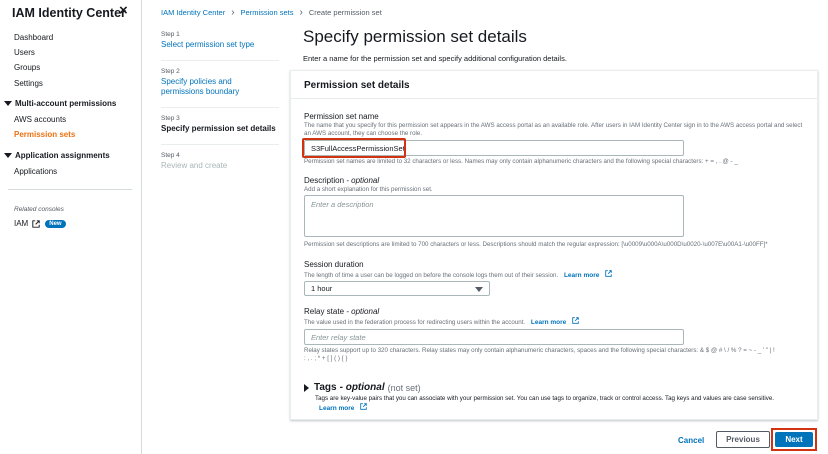 The image size is (828, 454). Describe the element at coordinates (28, 83) in the screenshot. I see `sidebar-item-settings: Settings` at that location.